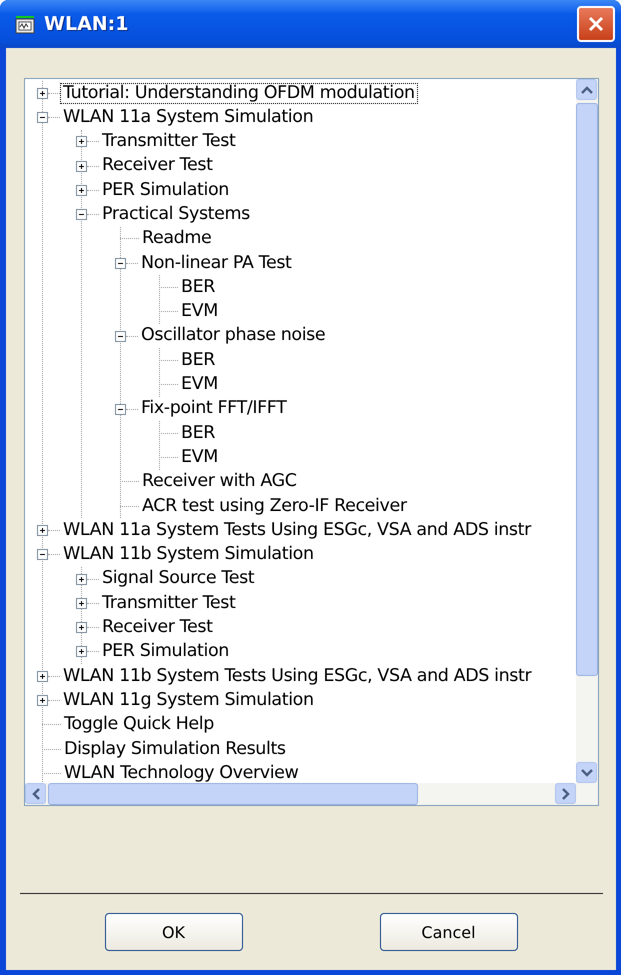 The width and height of the screenshot is (621, 975). Describe the element at coordinates (176, 239) in the screenshot. I see `tree-item: Readme` at that location.